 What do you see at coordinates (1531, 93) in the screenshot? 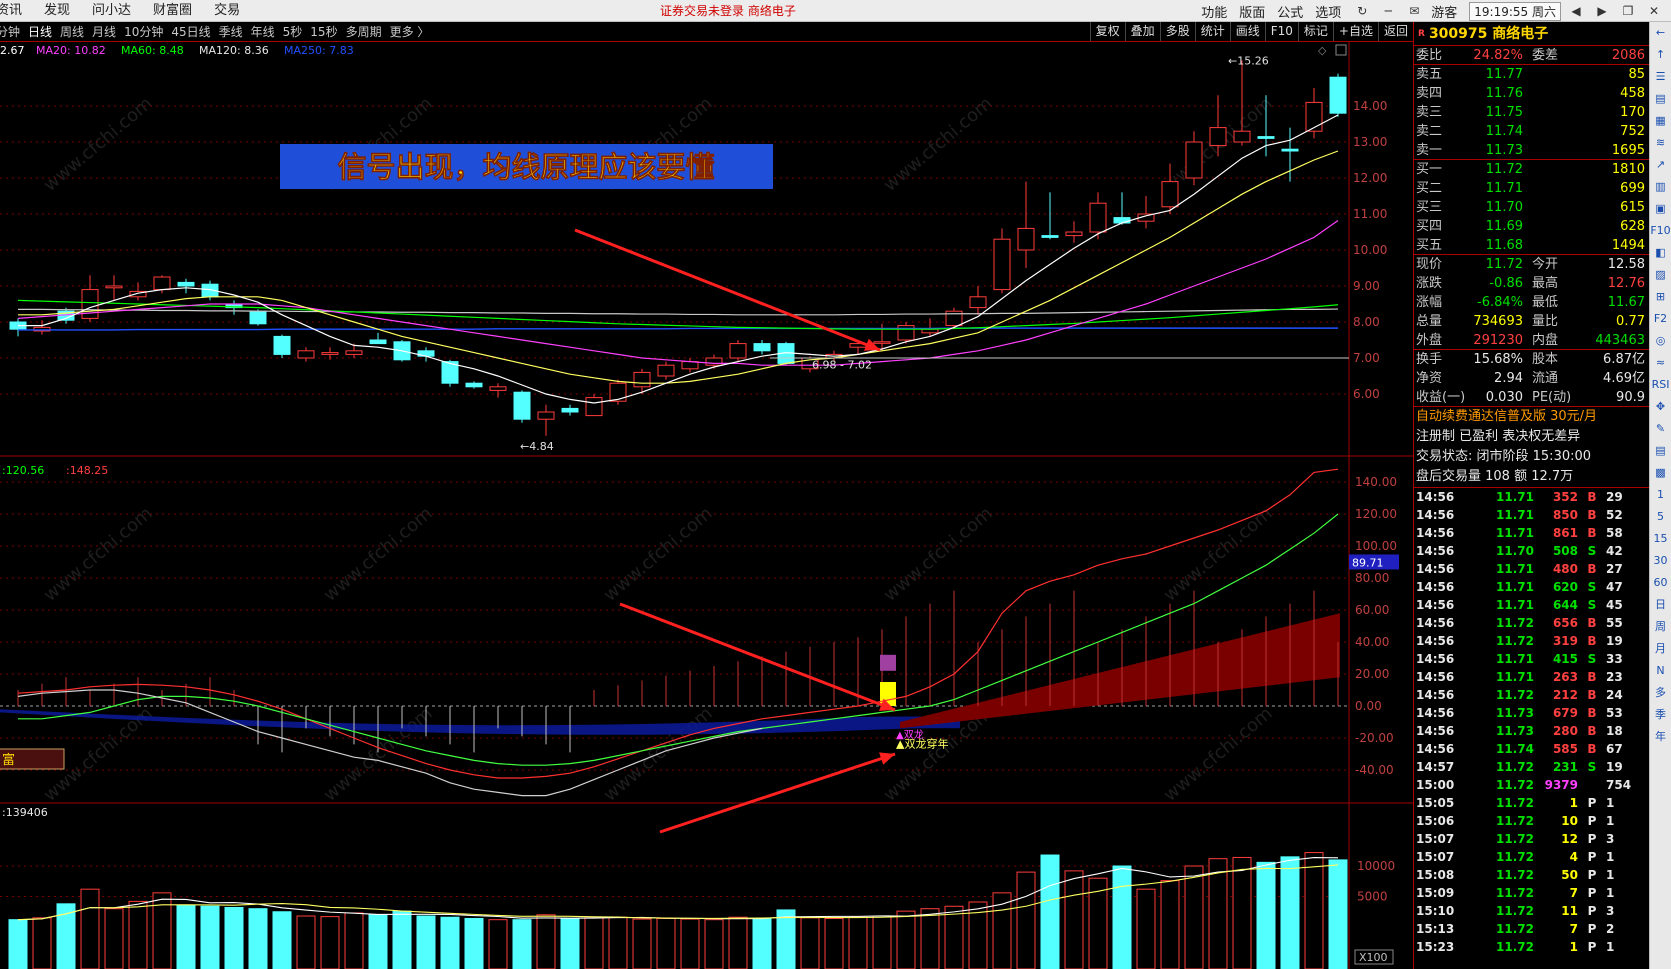
I see `ask-row: 卖四 11.76 458` at bounding box center [1531, 93].